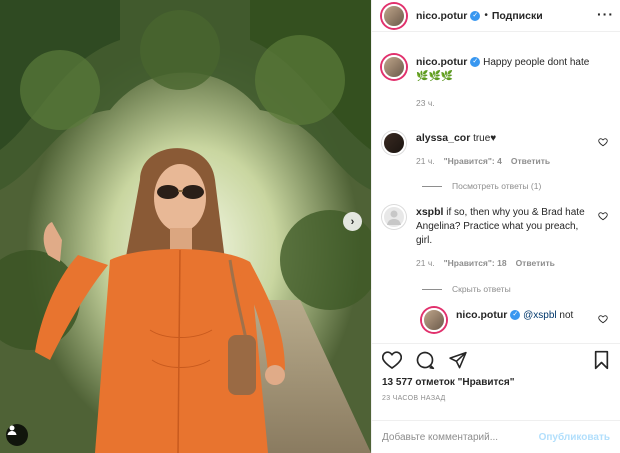 The height and width of the screenshot is (453, 620). Describe the element at coordinates (496, 372) in the screenshot. I see `post-actions: 13 577 отметок "Нравится" 23 часов назад` at that location.